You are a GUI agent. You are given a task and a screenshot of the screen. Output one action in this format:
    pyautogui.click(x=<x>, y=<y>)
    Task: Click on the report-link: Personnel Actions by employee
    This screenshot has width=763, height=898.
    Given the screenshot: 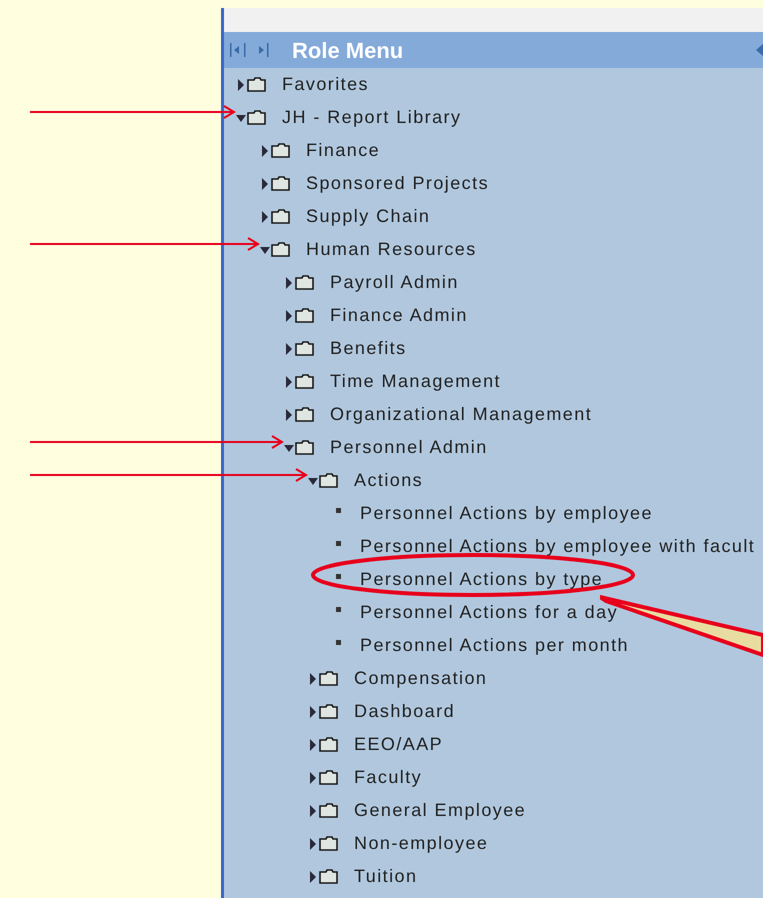 What is the action you would take?
    pyautogui.click(x=506, y=513)
    